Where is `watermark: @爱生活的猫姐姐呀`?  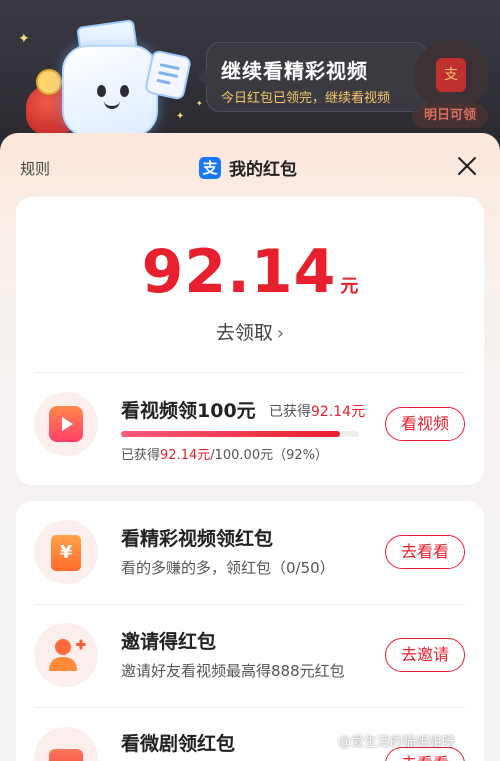 watermark: @爱生活的猫姐姐呀 is located at coordinates (397, 742).